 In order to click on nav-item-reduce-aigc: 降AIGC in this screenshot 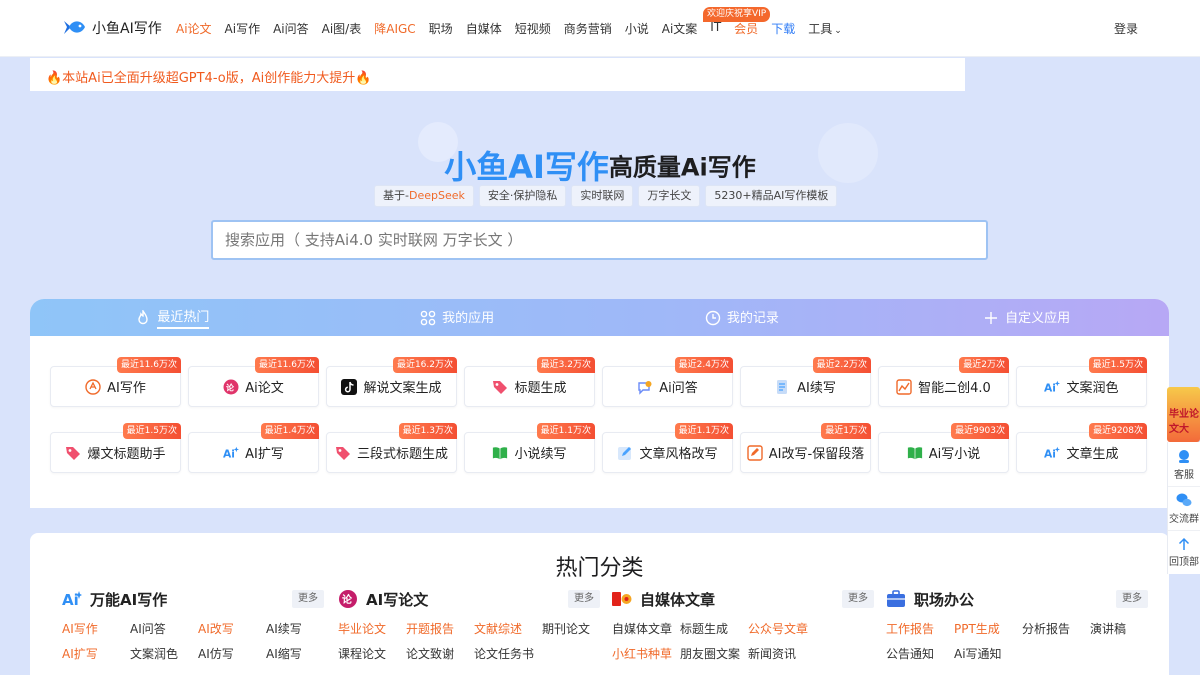, I will do `click(394, 28)`.